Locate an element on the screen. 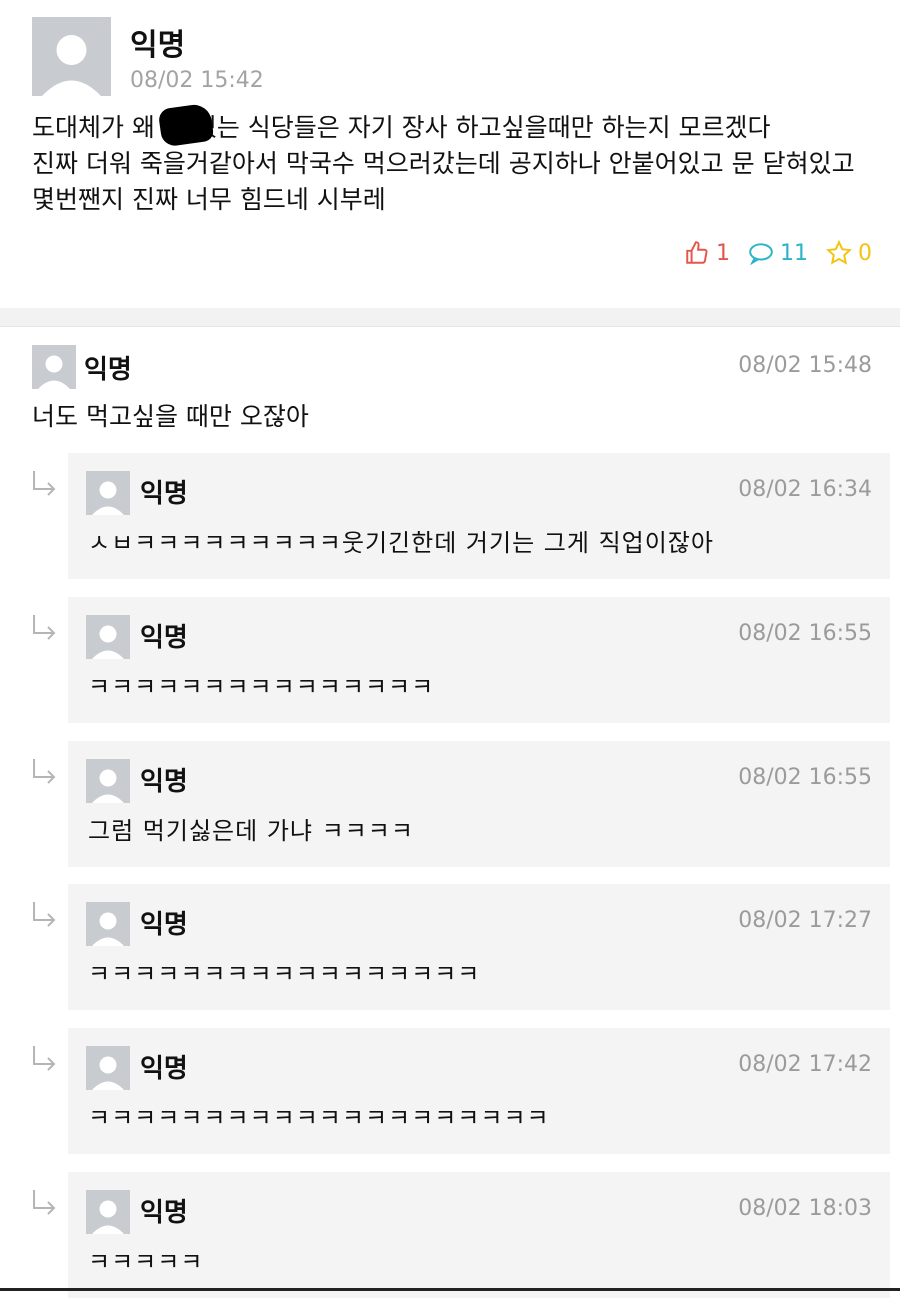  reply-time: 08/02 17:42 is located at coordinates (805, 1064).